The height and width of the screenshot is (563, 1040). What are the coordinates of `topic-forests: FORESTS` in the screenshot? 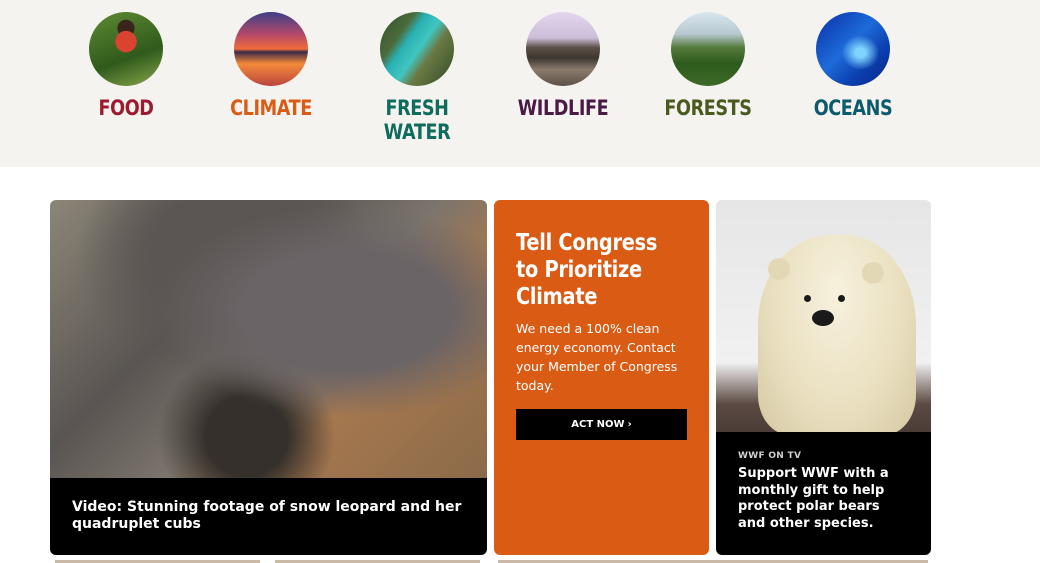 It's located at (708, 66).